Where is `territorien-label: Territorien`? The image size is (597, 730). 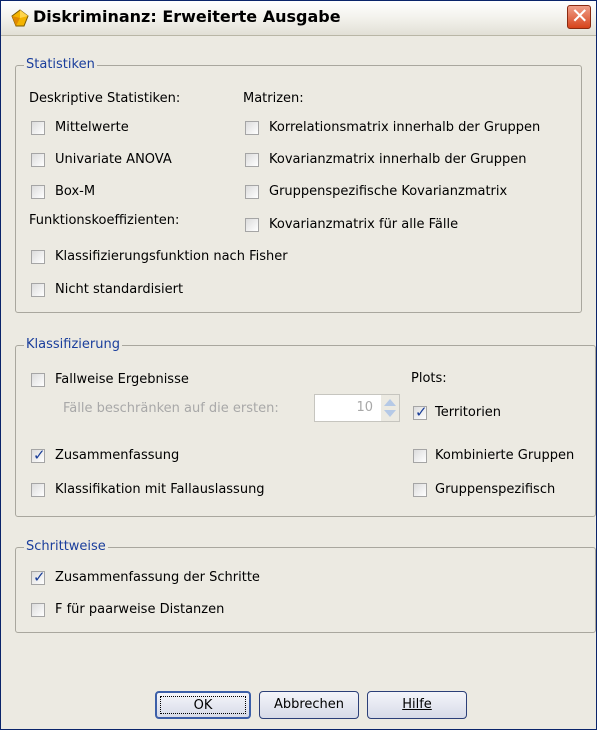
territorien-label: Territorien is located at coordinates (468, 412).